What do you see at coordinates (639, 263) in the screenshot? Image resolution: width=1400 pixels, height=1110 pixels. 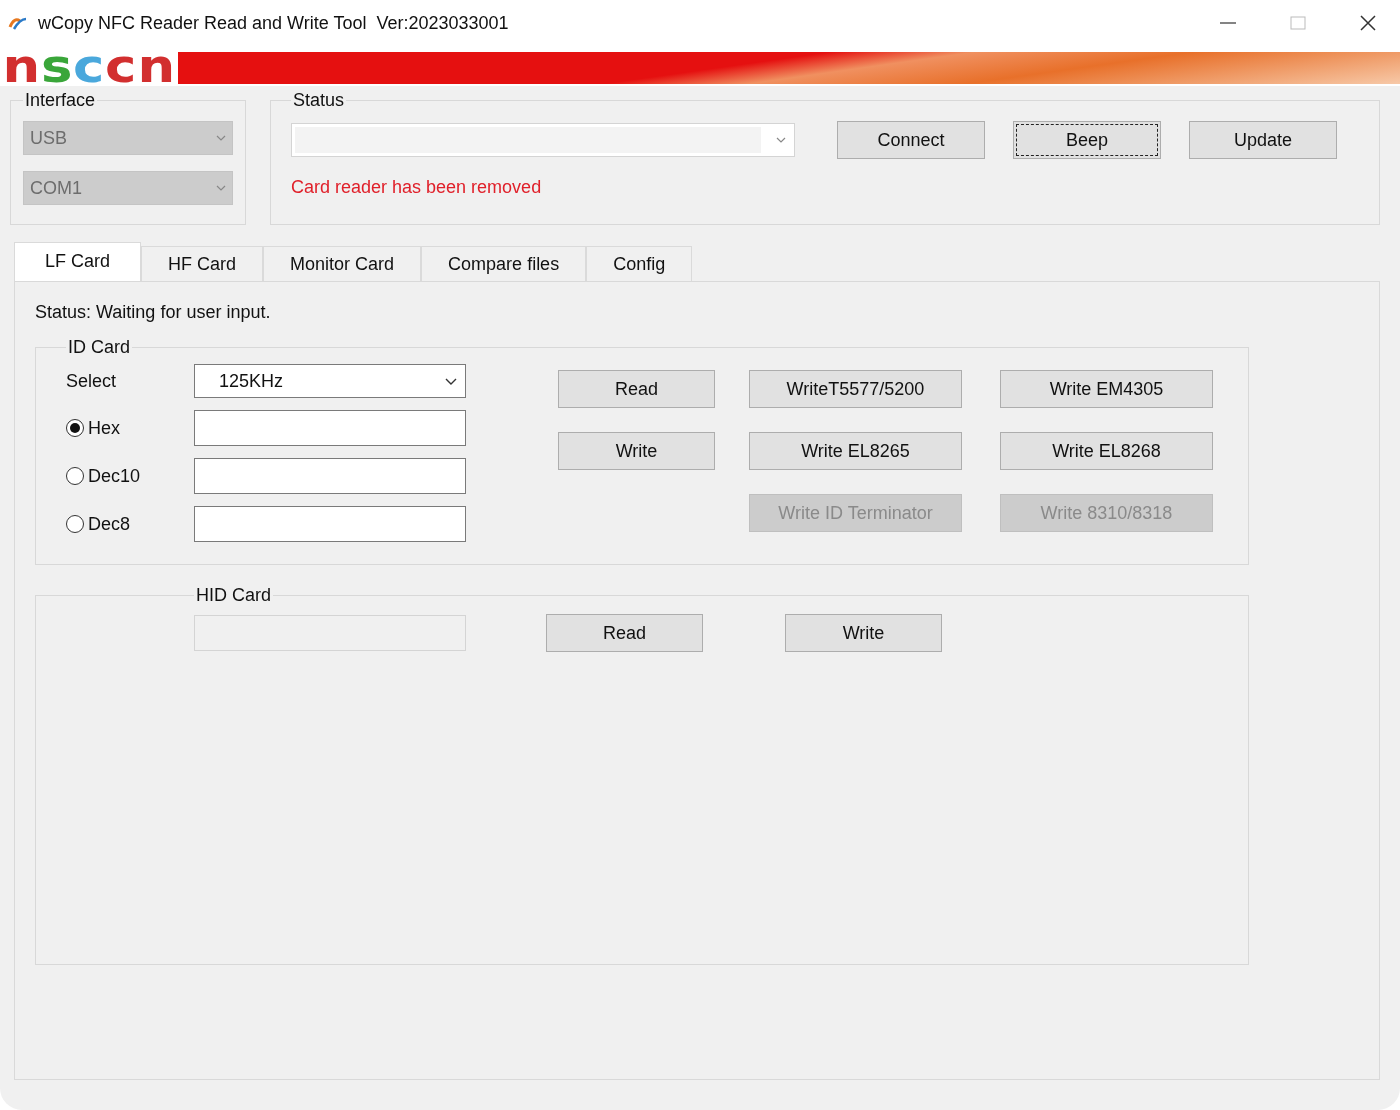 I see `tab: Config` at bounding box center [639, 263].